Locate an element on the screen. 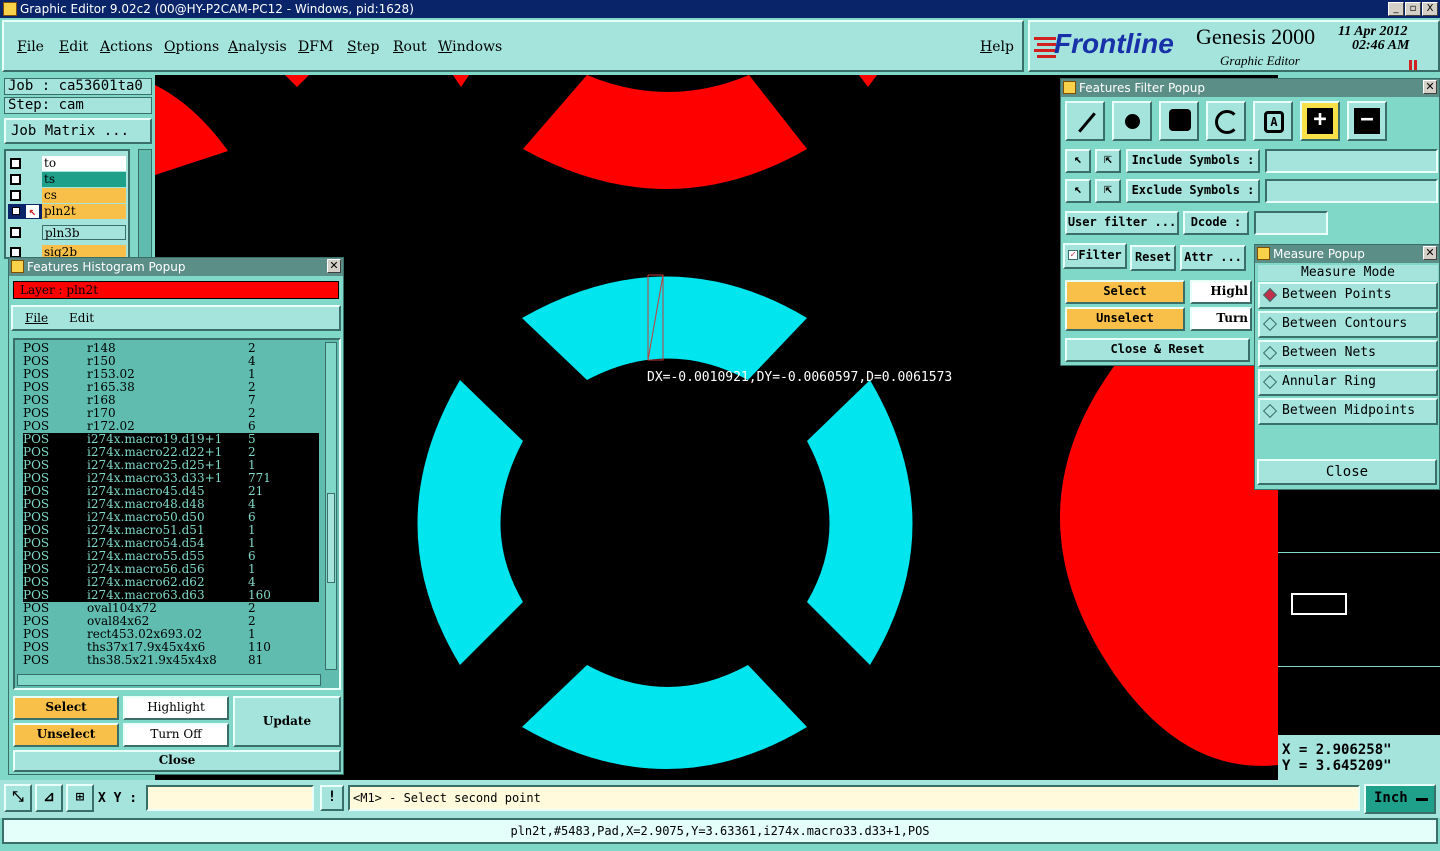  include-symbols-button: Include Symbols : is located at coordinates (1193, 161).